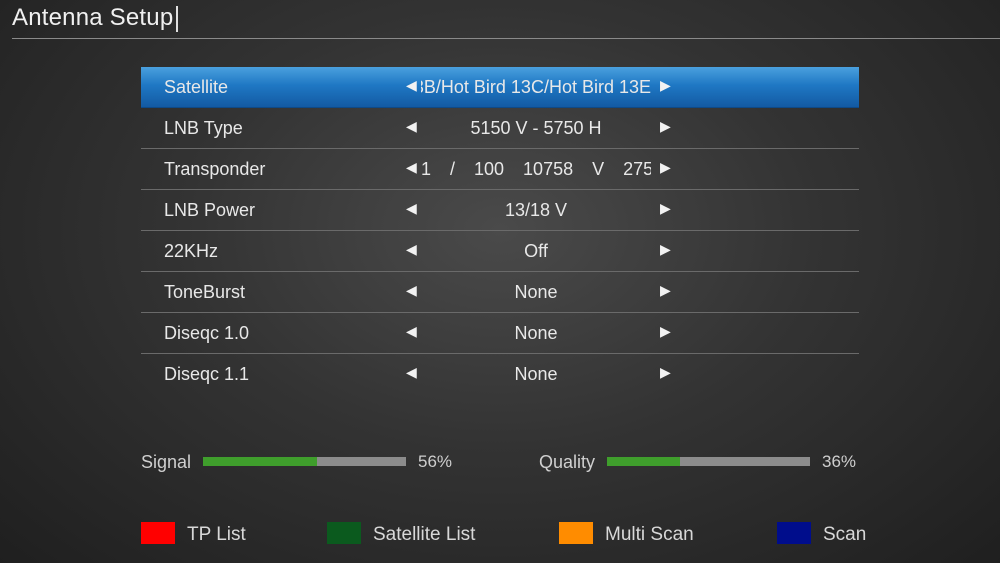  What do you see at coordinates (536, 128) in the screenshot?
I see `menu-row-value: 5150 V - 5750 H` at bounding box center [536, 128].